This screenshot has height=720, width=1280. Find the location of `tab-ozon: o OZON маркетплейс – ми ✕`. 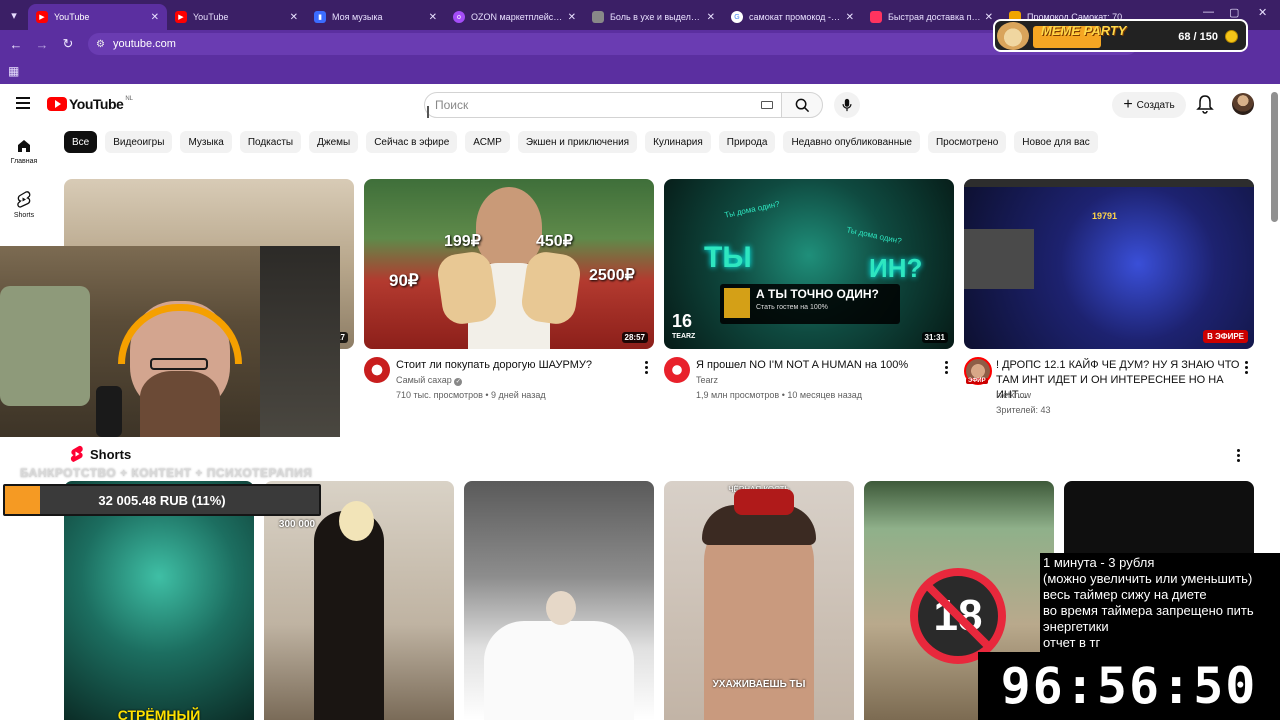

tab-ozon: o OZON маркетплейс – ми ✕ is located at coordinates (514, 17).